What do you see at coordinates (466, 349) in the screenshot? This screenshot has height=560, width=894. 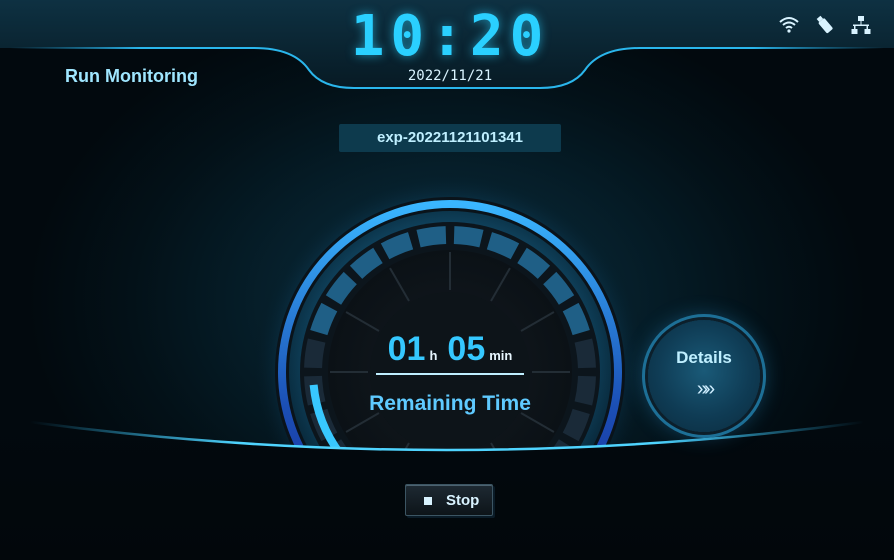 I see `minutes-value: 05` at bounding box center [466, 349].